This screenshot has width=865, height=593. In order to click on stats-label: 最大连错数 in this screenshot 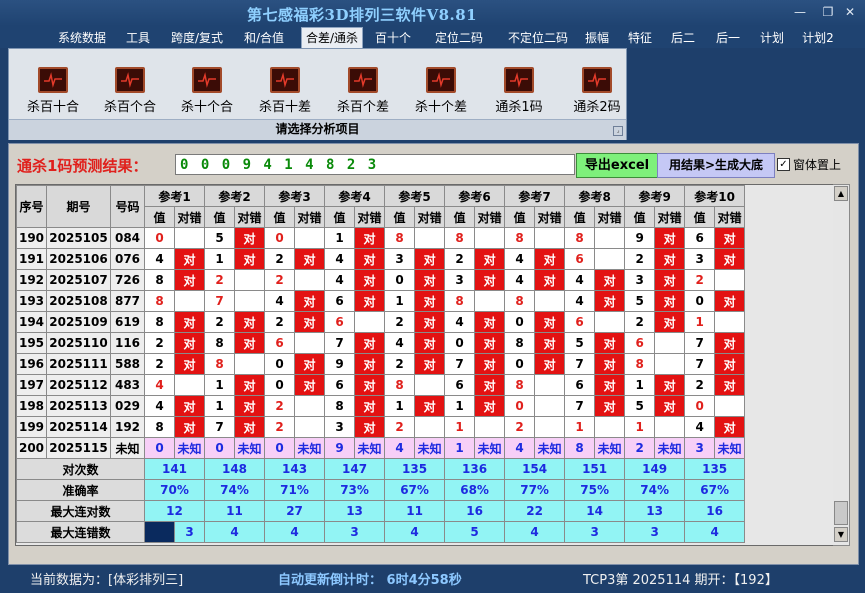, I will do `click(80, 532)`.